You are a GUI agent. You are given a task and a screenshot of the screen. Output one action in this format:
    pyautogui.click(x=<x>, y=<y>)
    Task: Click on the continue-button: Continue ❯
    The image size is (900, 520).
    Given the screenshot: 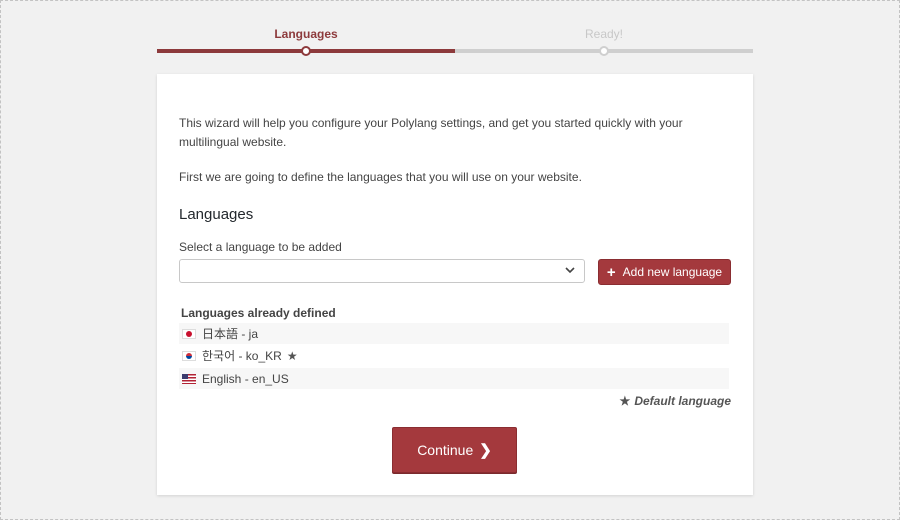 What is the action you would take?
    pyautogui.click(x=454, y=450)
    